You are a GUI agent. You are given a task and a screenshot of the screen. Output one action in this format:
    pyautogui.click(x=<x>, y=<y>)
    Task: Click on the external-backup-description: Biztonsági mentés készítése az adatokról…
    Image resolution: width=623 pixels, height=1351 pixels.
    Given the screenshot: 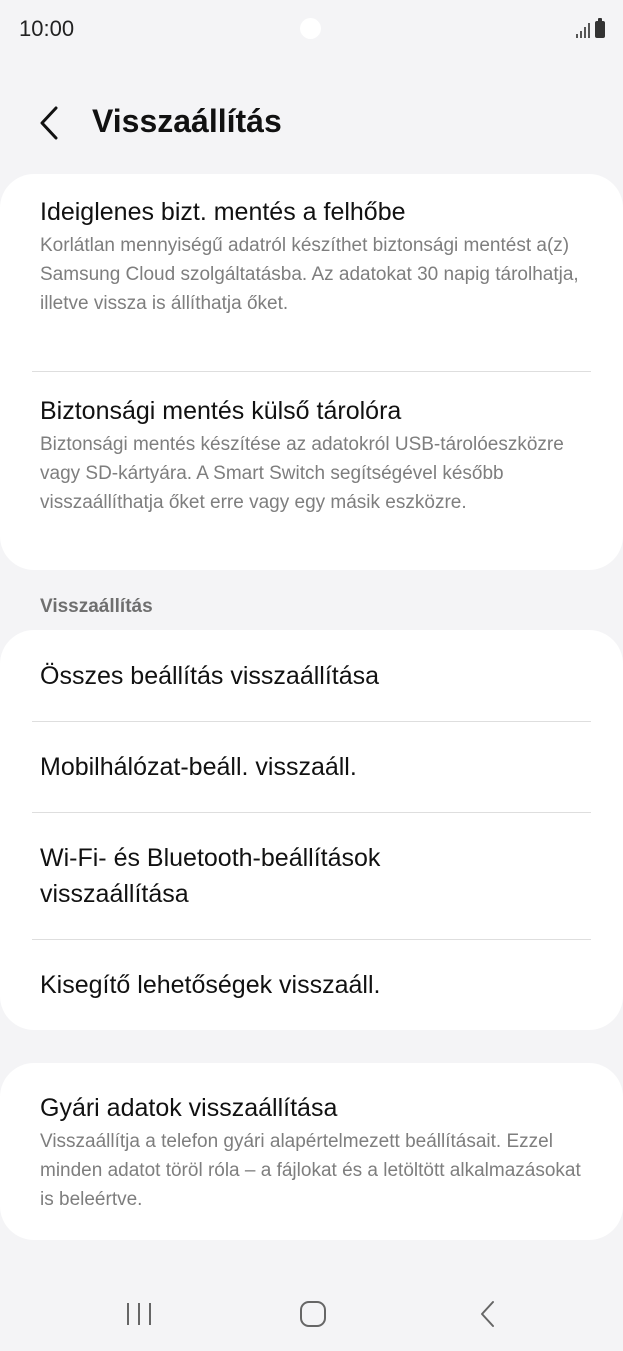 What is the action you would take?
    pyautogui.click(x=302, y=473)
    